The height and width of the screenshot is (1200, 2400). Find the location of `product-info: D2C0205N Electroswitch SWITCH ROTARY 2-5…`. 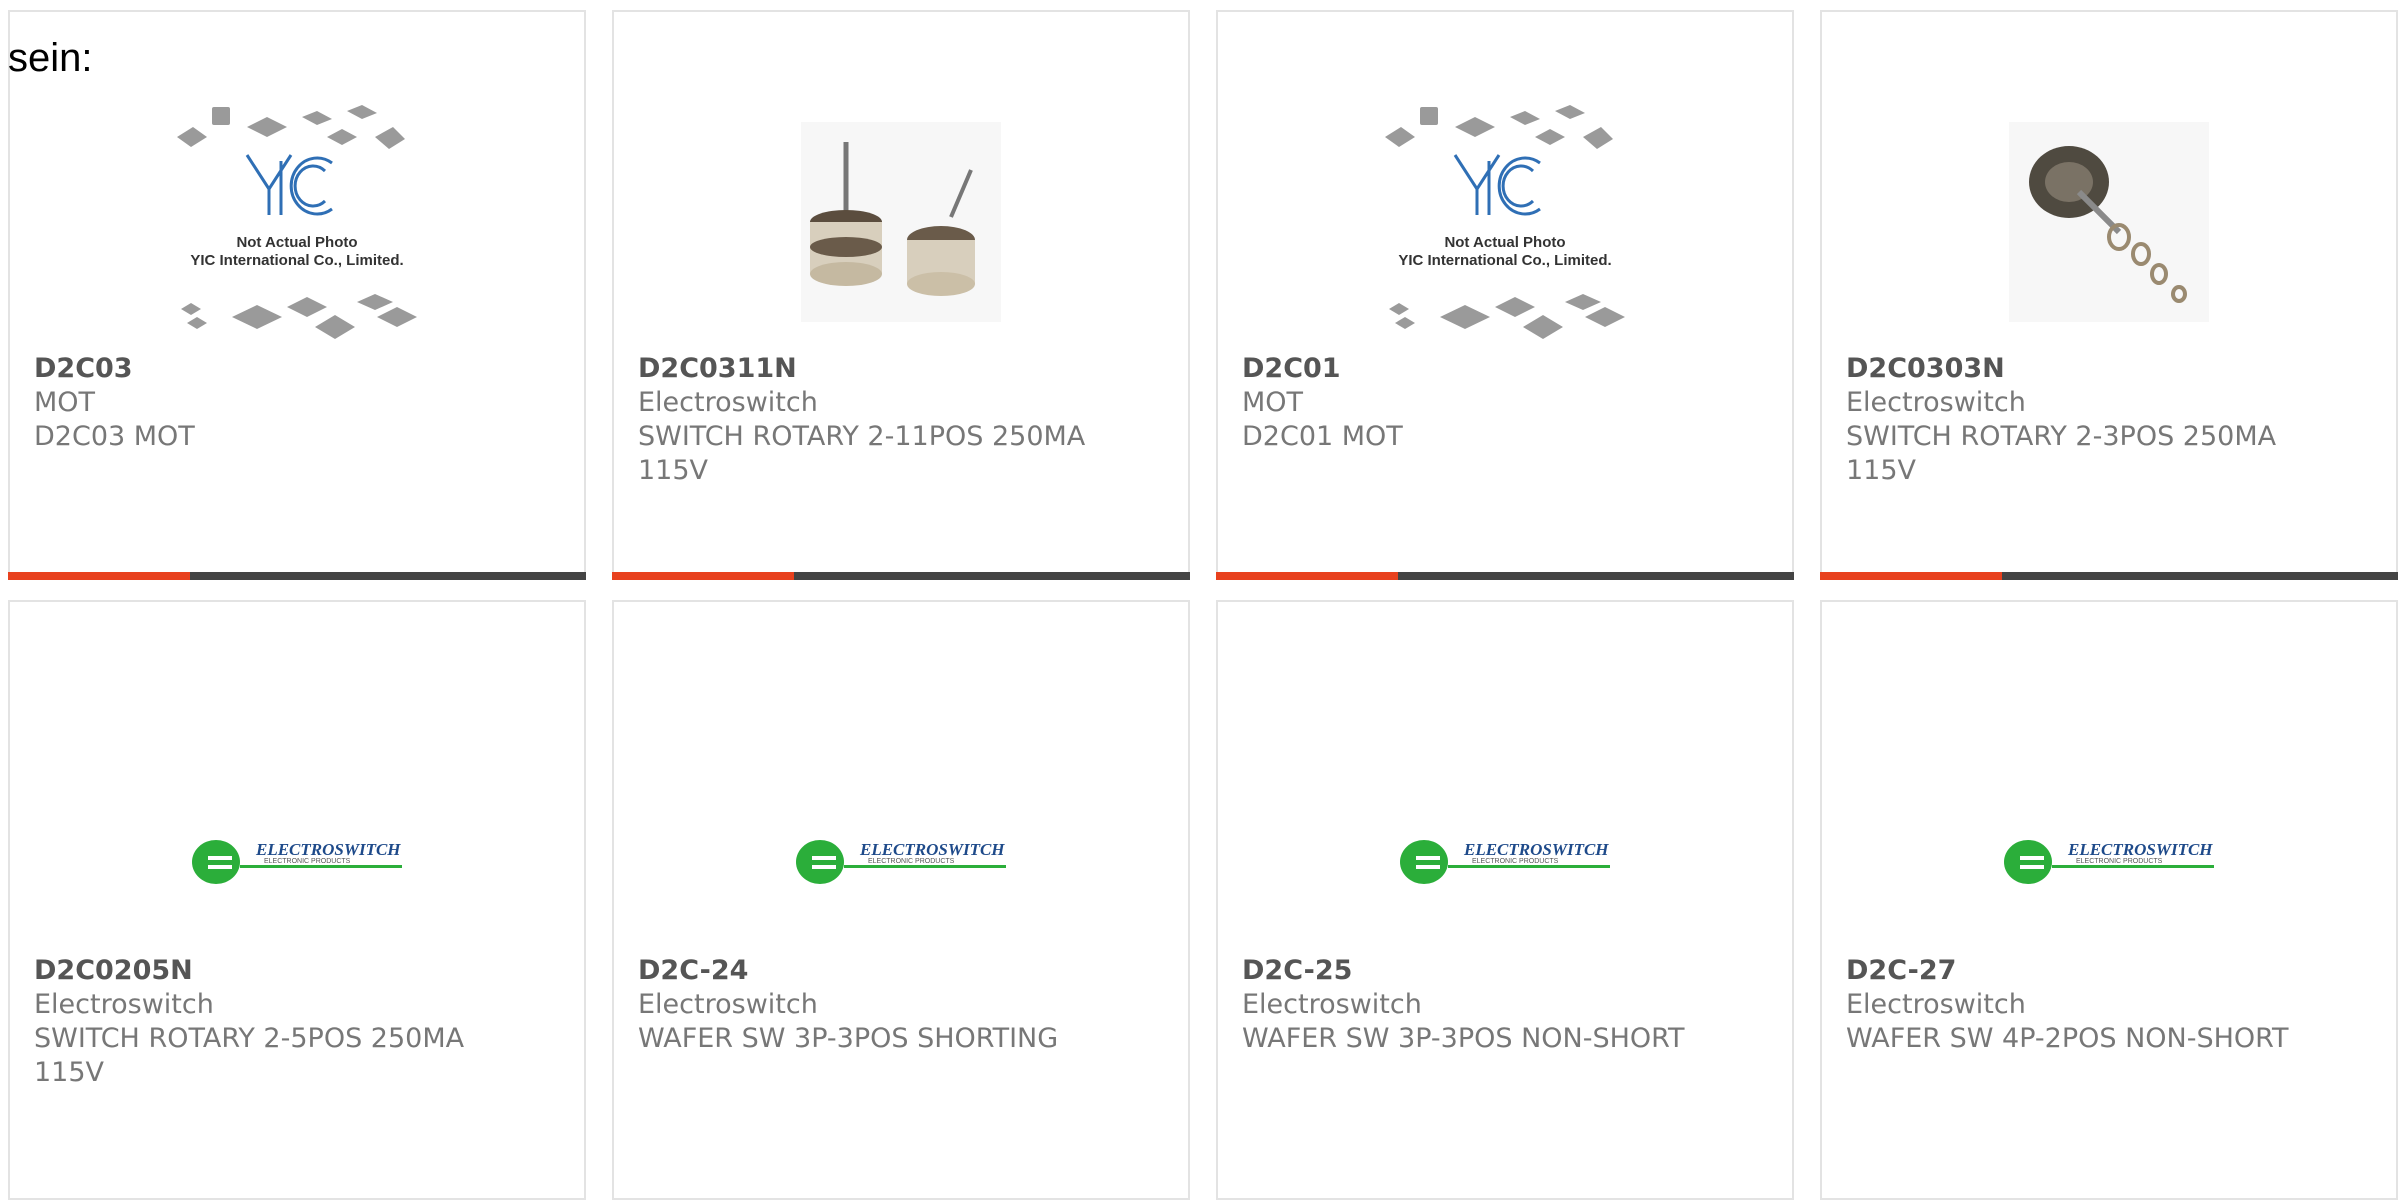

product-info: D2C0205N Electroswitch SWITCH ROTARY 2-5… is located at coordinates (259, 1022).